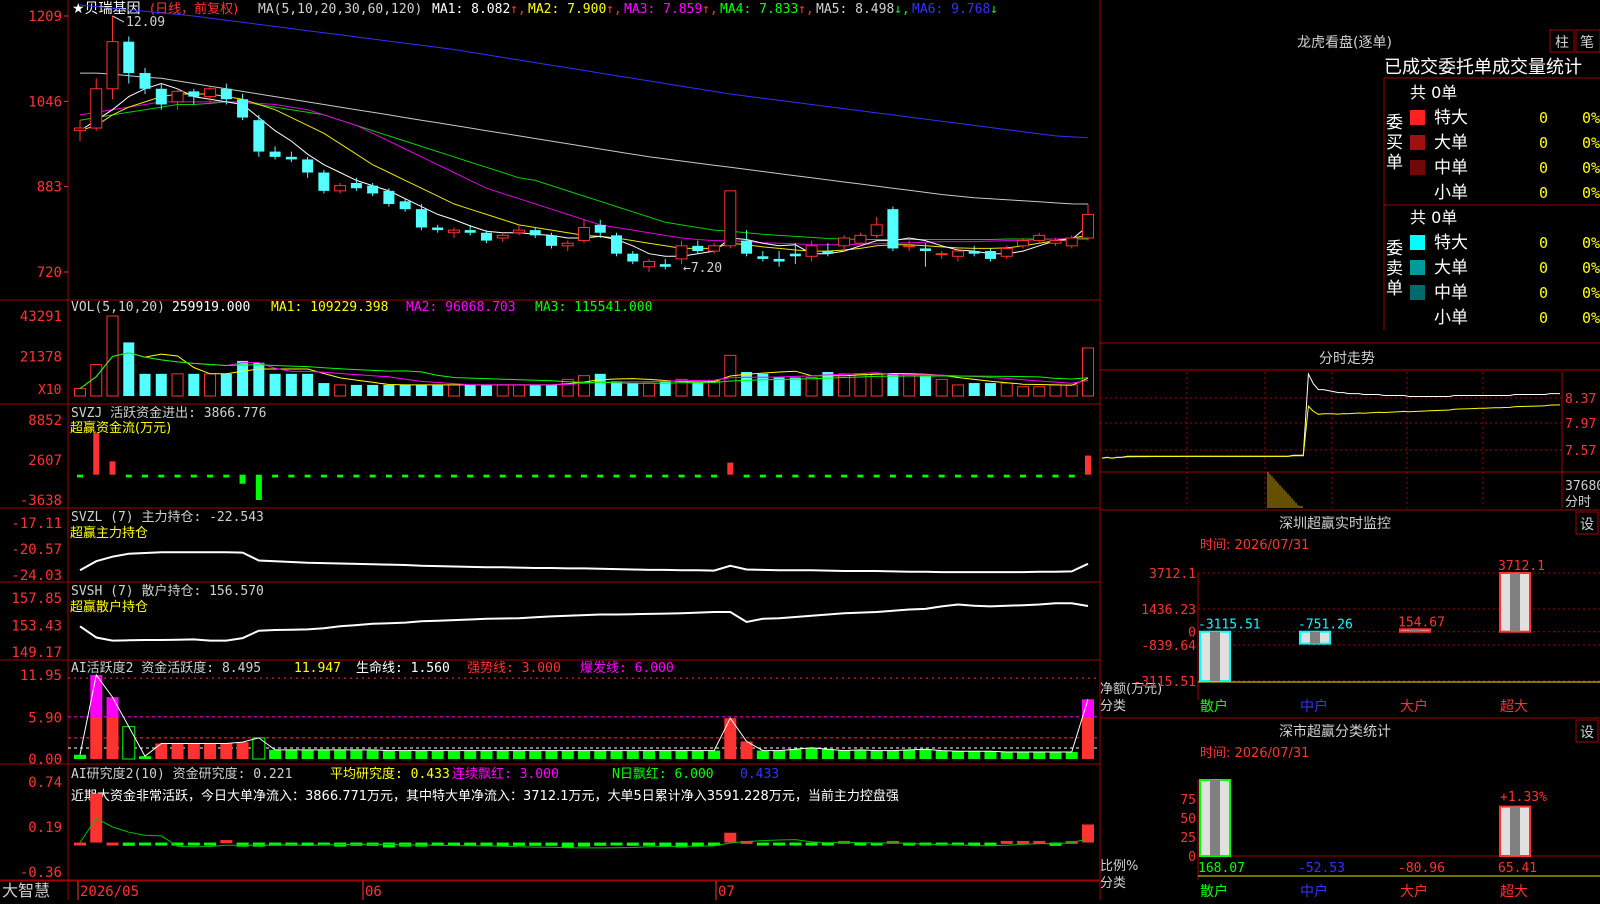 This screenshot has height=904, width=1600. What do you see at coordinates (1587, 43) in the screenshot?
I see `pen-mode-button-label: 笔` at bounding box center [1587, 43].